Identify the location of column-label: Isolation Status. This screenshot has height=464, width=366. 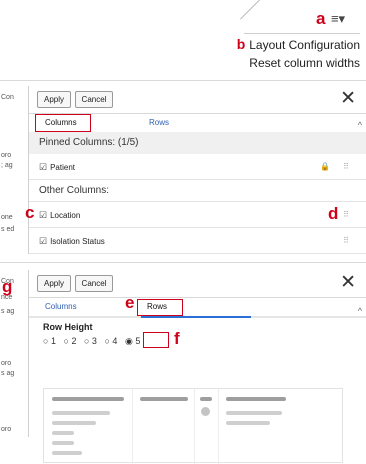
(77, 241).